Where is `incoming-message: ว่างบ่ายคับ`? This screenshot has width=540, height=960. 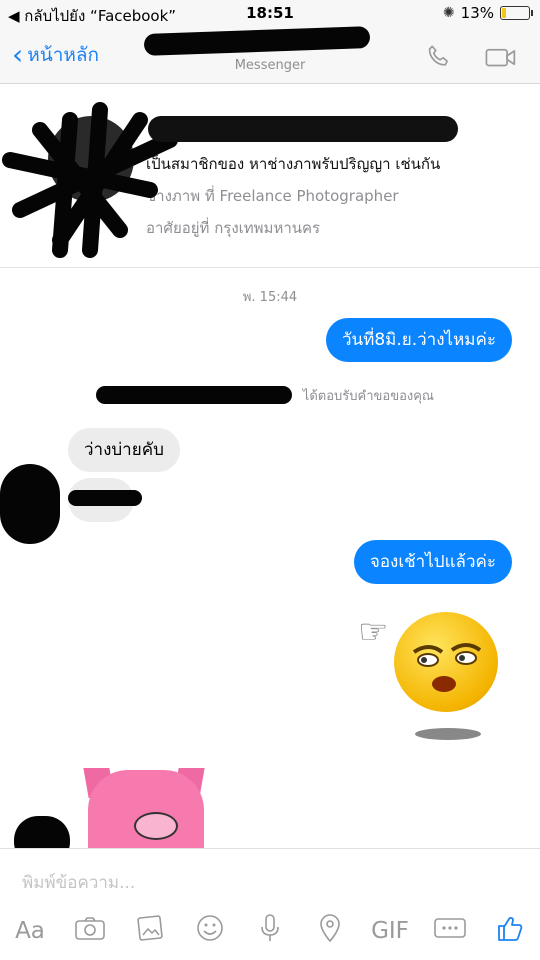
incoming-message: ว่างบ่ายคับ is located at coordinates (124, 450).